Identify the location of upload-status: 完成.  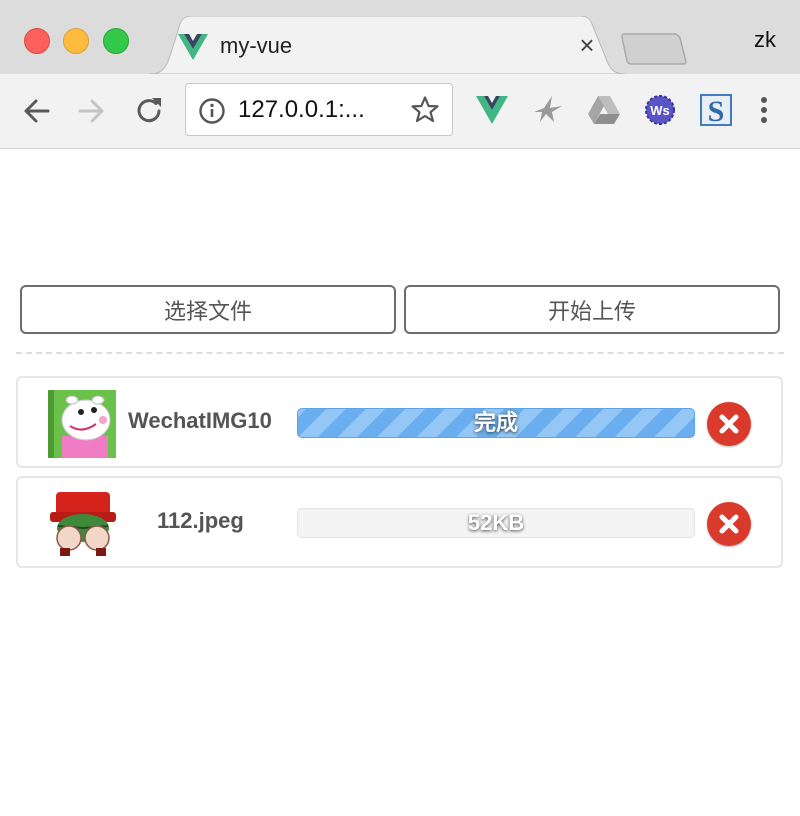
(495, 422).